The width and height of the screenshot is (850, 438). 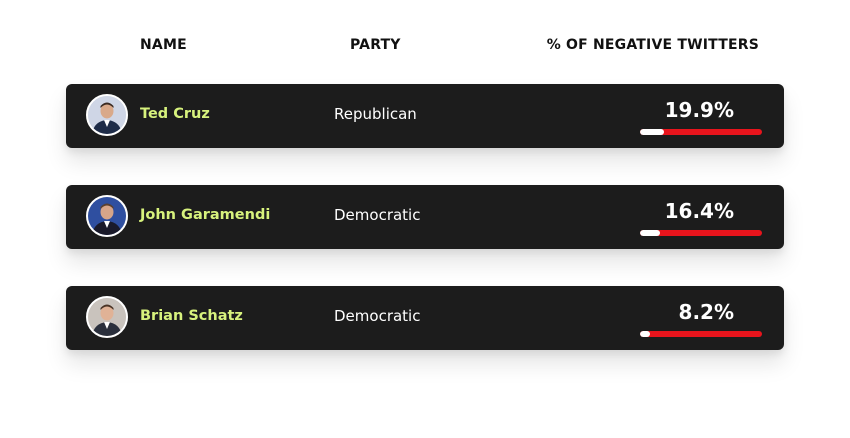 What do you see at coordinates (699, 110) in the screenshot?
I see `negative-percent: 19.9%` at bounding box center [699, 110].